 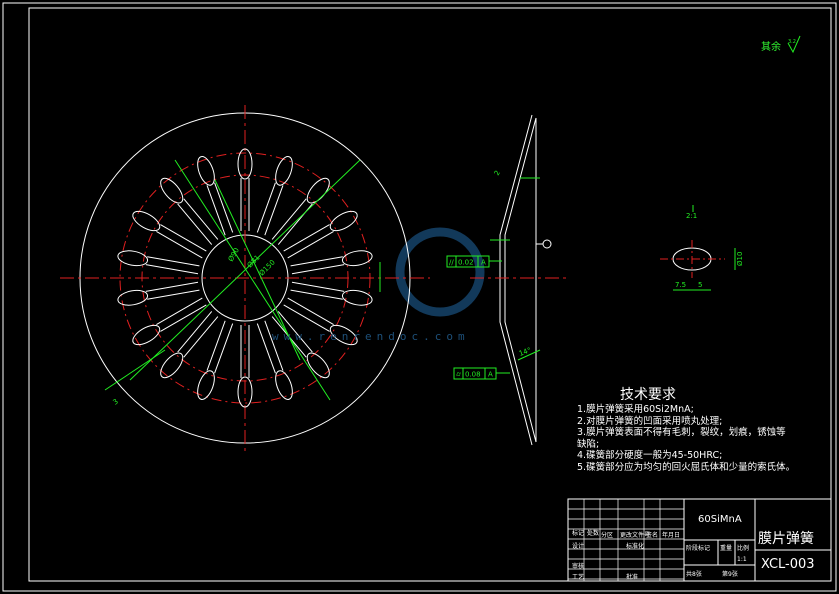 I want to click on note-line: 3.膜片弹簧表面不得有毛刺，裂纹，划痕，锈蚀等, so click(x=681, y=433).